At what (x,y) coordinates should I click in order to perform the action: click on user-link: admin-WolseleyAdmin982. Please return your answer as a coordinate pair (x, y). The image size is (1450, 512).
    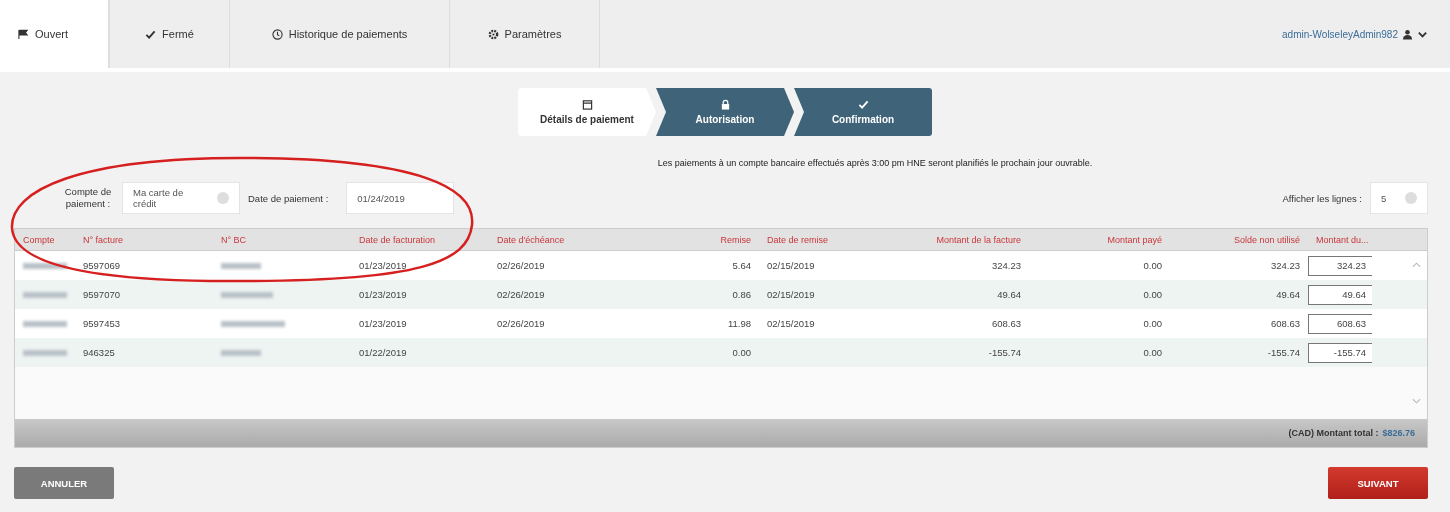
    Looking at the image, I should click on (1340, 34).